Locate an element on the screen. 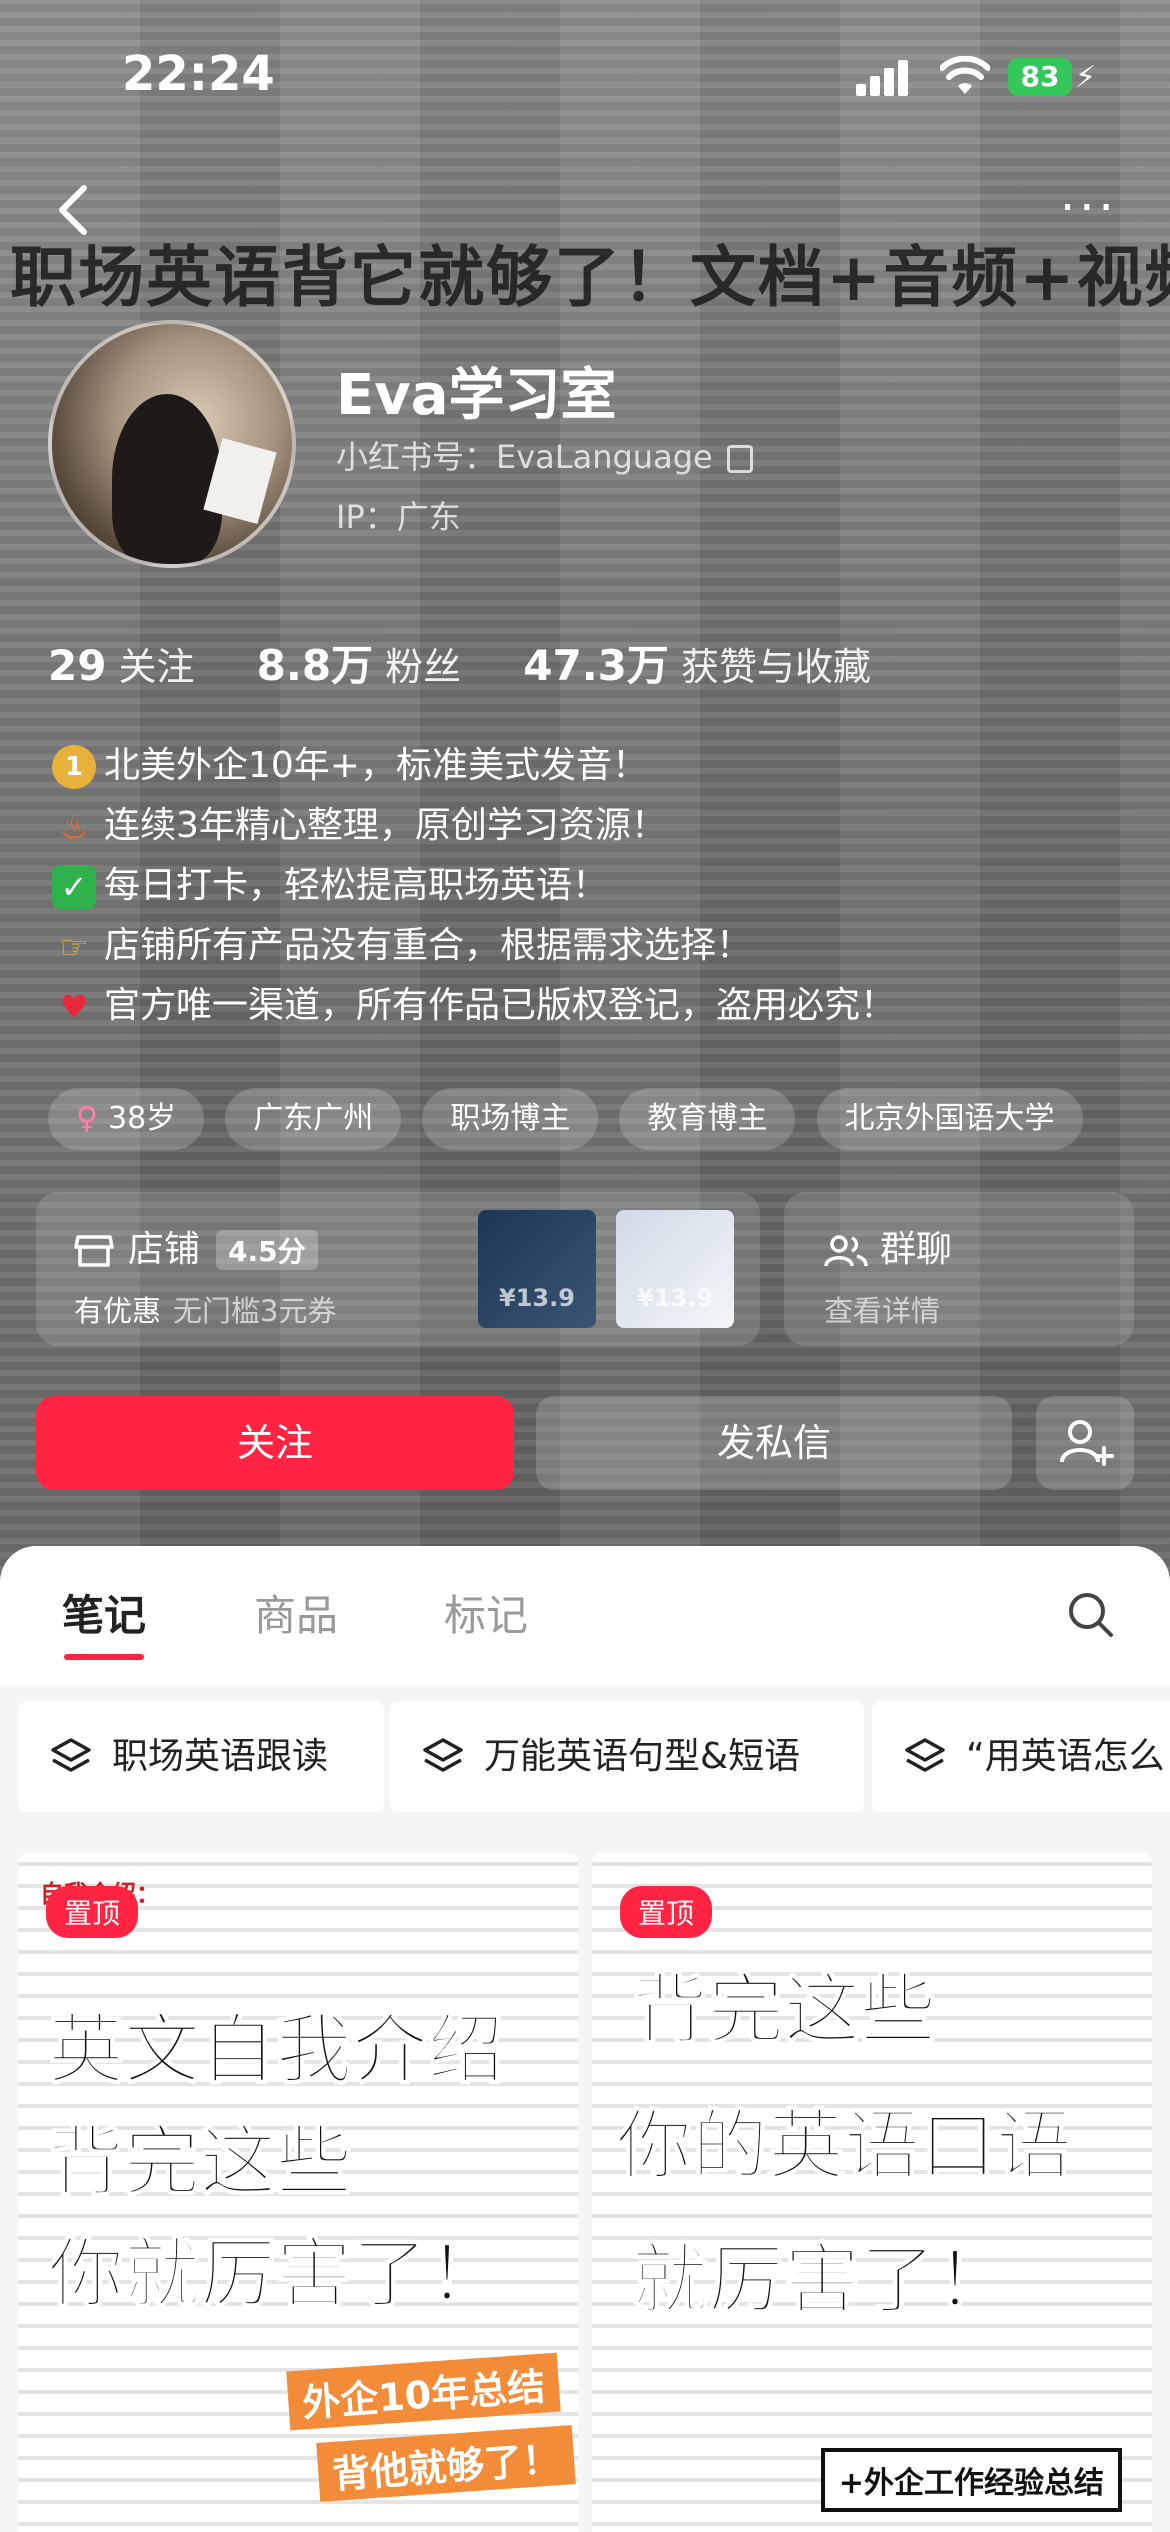 The image size is (1170, 2532). shop-card: 店铺 4.5分 有优惠 无门槛3元券 ¥13.9 ¥13.9 is located at coordinates (398, 1269).